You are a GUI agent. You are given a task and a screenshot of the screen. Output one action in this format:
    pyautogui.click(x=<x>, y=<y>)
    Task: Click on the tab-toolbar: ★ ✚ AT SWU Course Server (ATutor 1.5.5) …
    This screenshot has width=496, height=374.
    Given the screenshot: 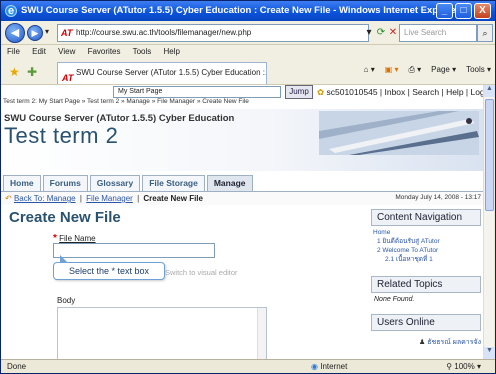 What is the action you would take?
    pyautogui.click(x=248, y=72)
    